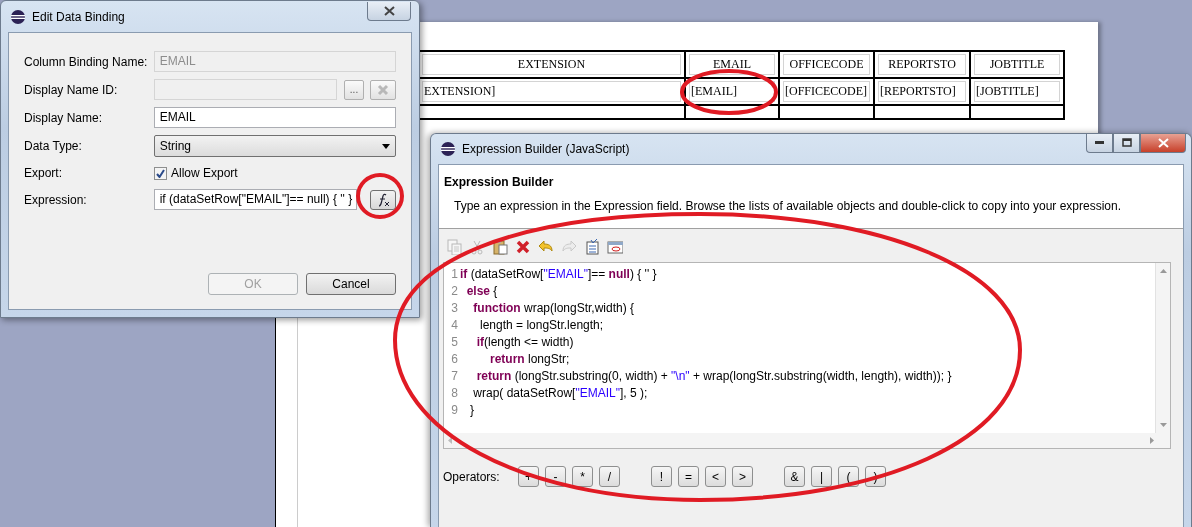  I want to click on code-line: wrap( dataSetRow["EMAIL"], 5 );, so click(560, 393).